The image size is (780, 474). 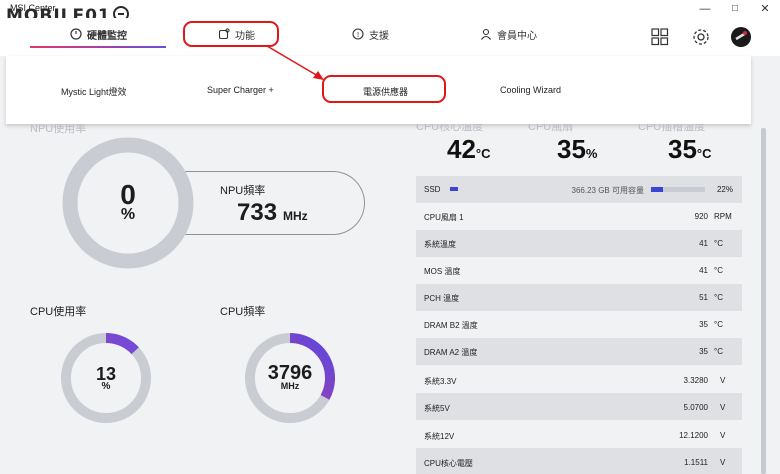 What do you see at coordinates (243, 312) in the screenshot?
I see `cpu-frequency-label: CPU頻率` at bounding box center [243, 312].